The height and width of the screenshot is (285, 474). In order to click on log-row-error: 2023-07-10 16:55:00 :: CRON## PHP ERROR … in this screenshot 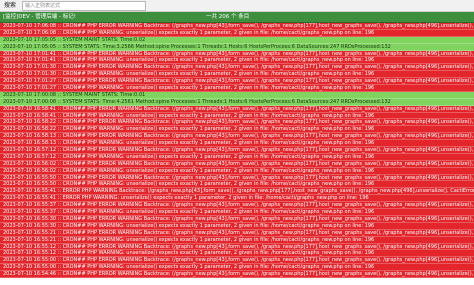, I will do `click(237, 261)`.